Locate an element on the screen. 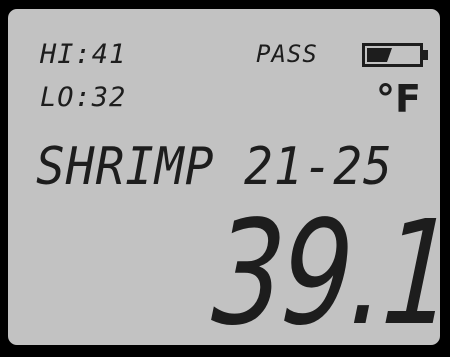  unit-label: °F is located at coordinates (398, 99).